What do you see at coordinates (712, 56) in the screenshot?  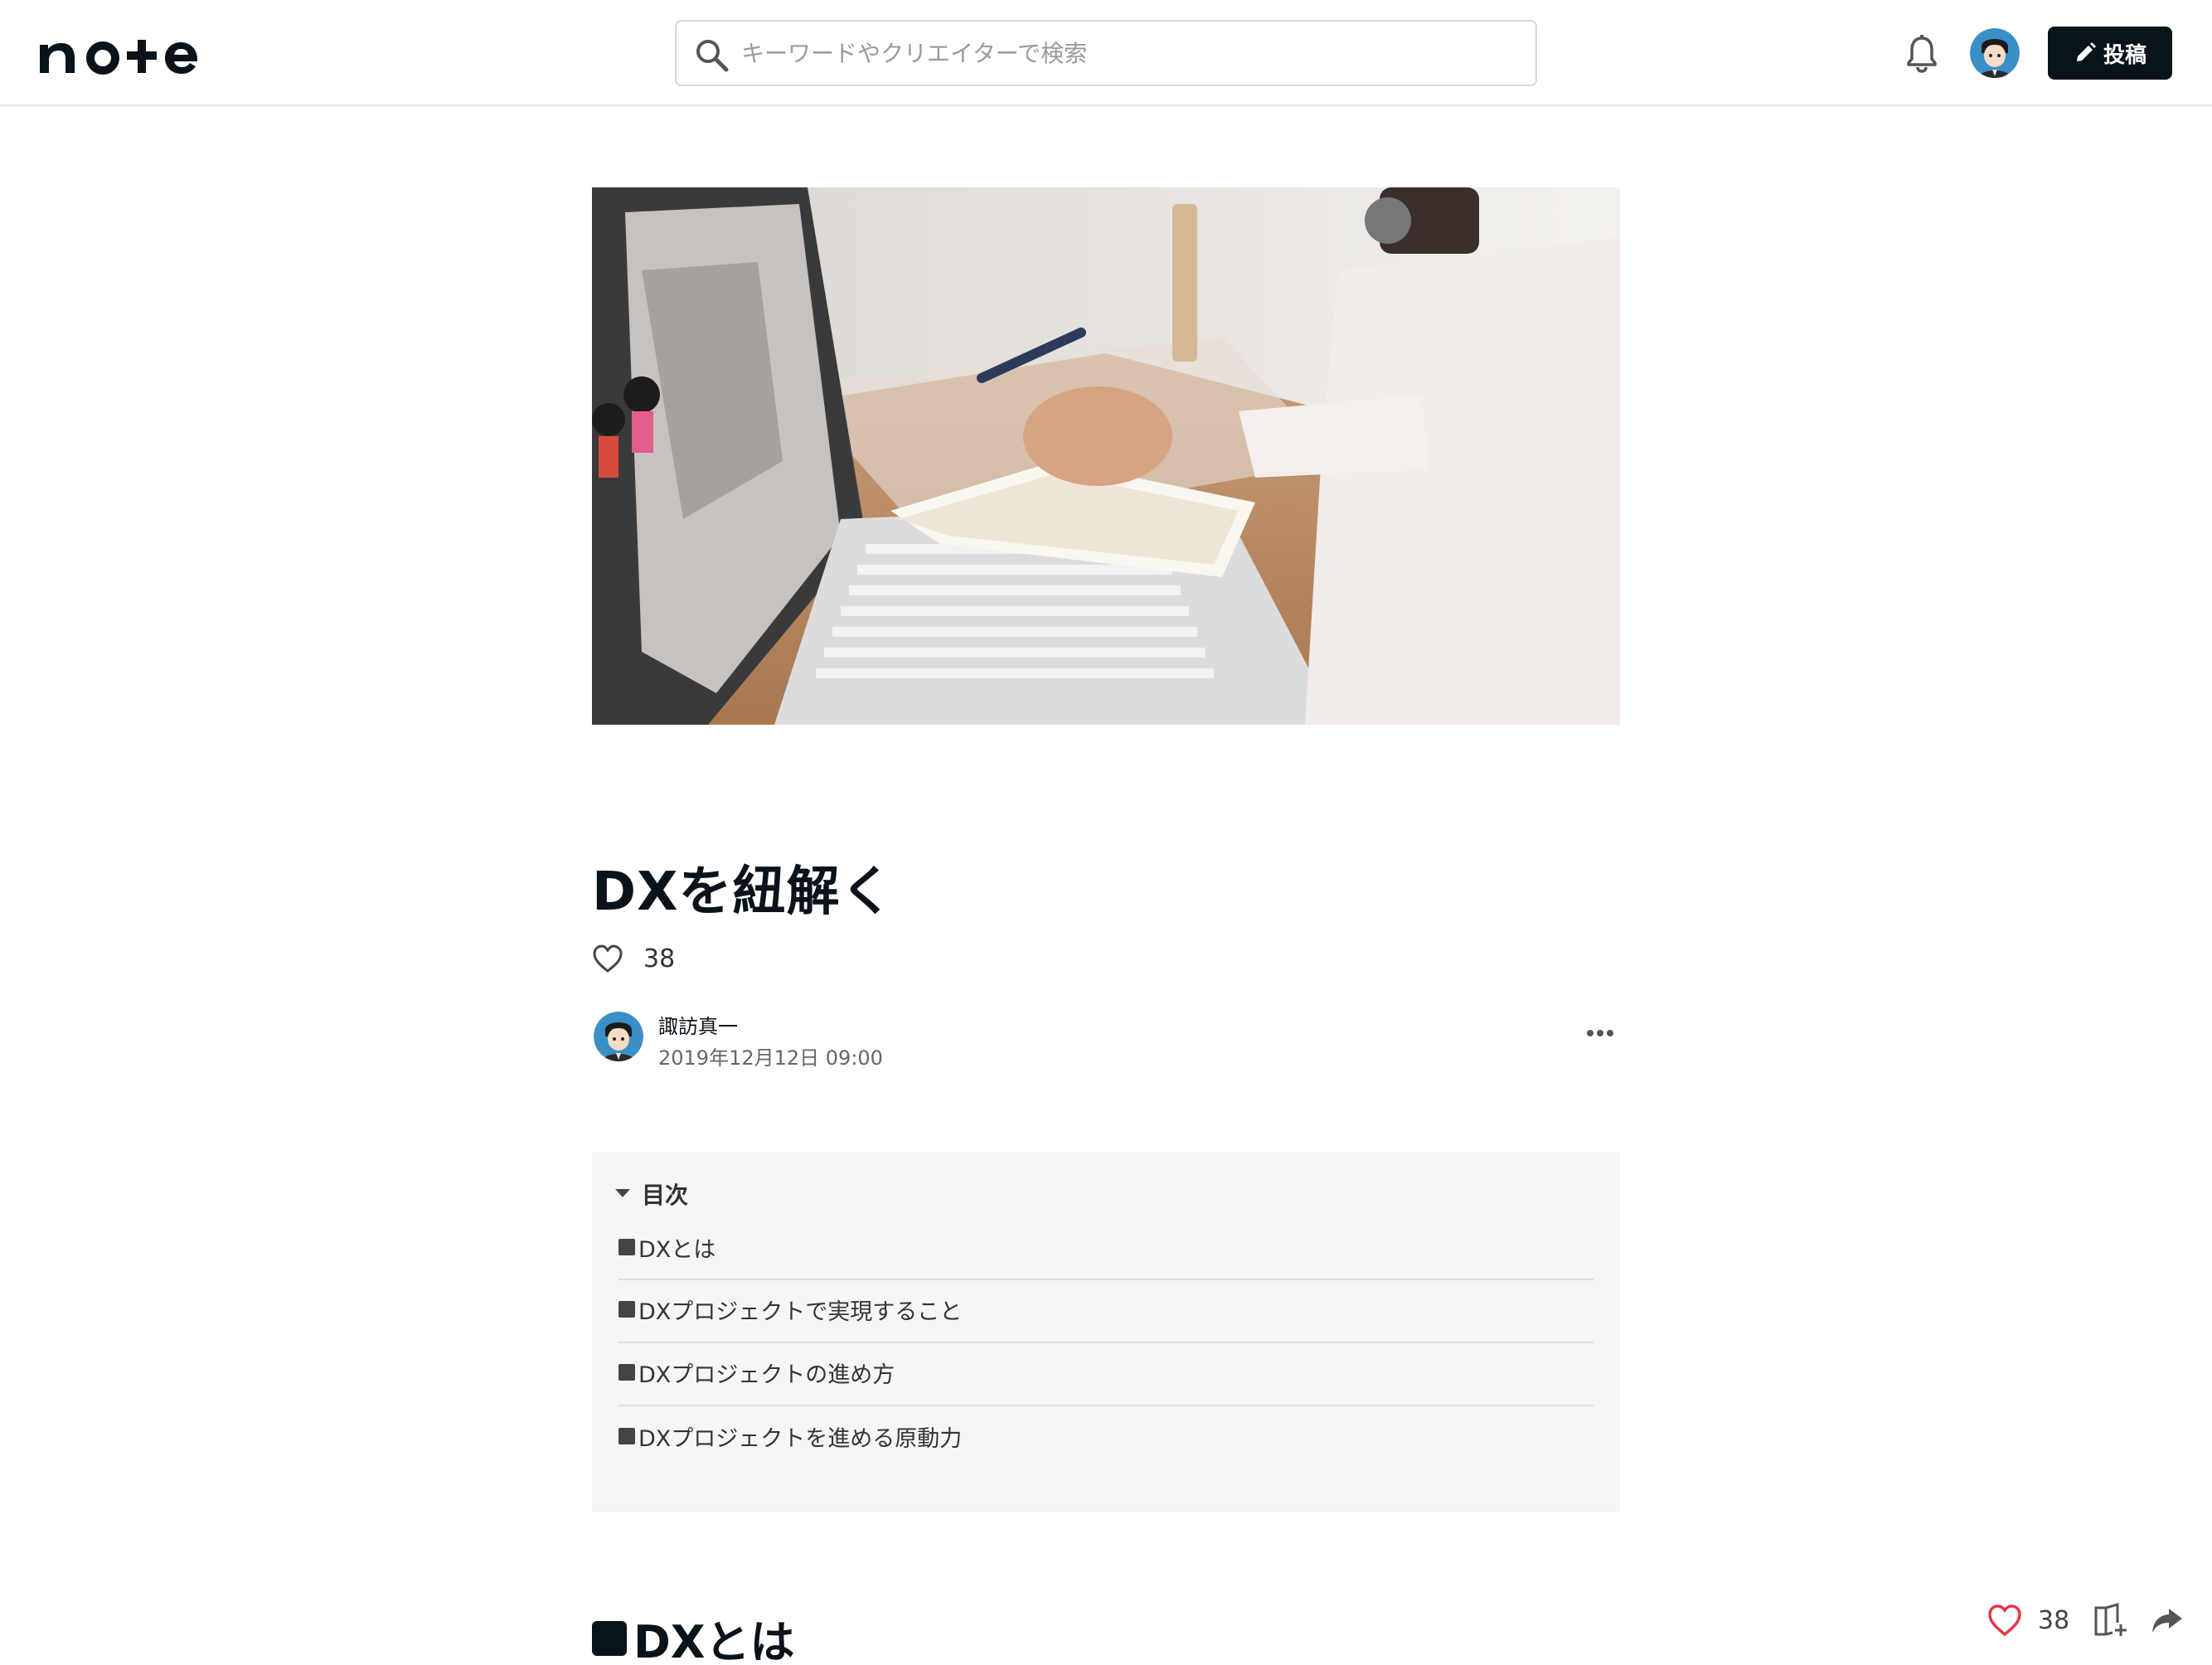 I see `search-icon` at bounding box center [712, 56].